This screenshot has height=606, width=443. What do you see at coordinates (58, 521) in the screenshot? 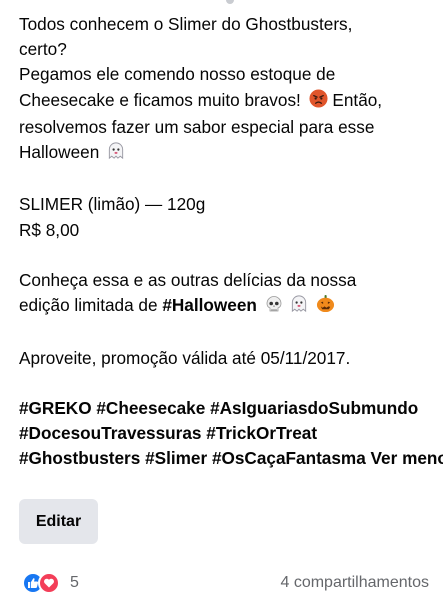
I see `edit-button: Editar` at bounding box center [58, 521].